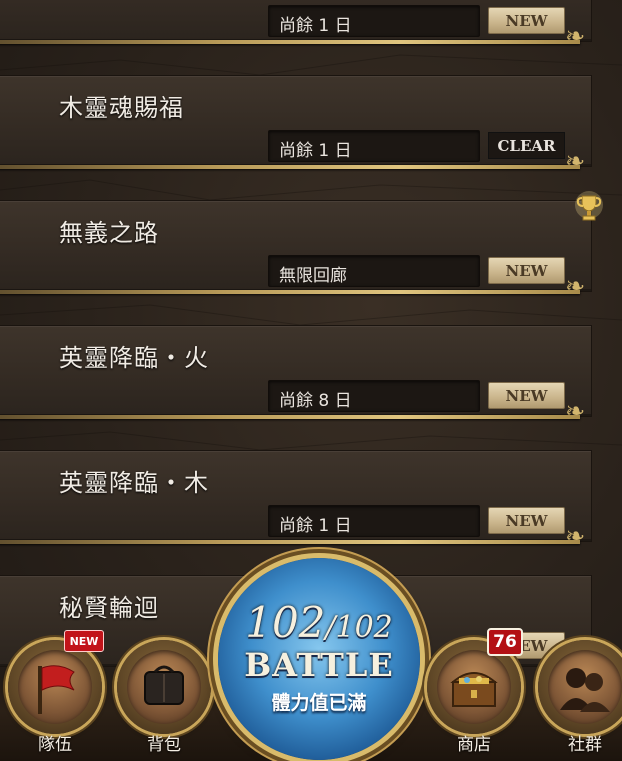 The width and height of the screenshot is (622, 761). What do you see at coordinates (474, 689) in the screenshot?
I see `treasure-chest-icon` at bounding box center [474, 689].